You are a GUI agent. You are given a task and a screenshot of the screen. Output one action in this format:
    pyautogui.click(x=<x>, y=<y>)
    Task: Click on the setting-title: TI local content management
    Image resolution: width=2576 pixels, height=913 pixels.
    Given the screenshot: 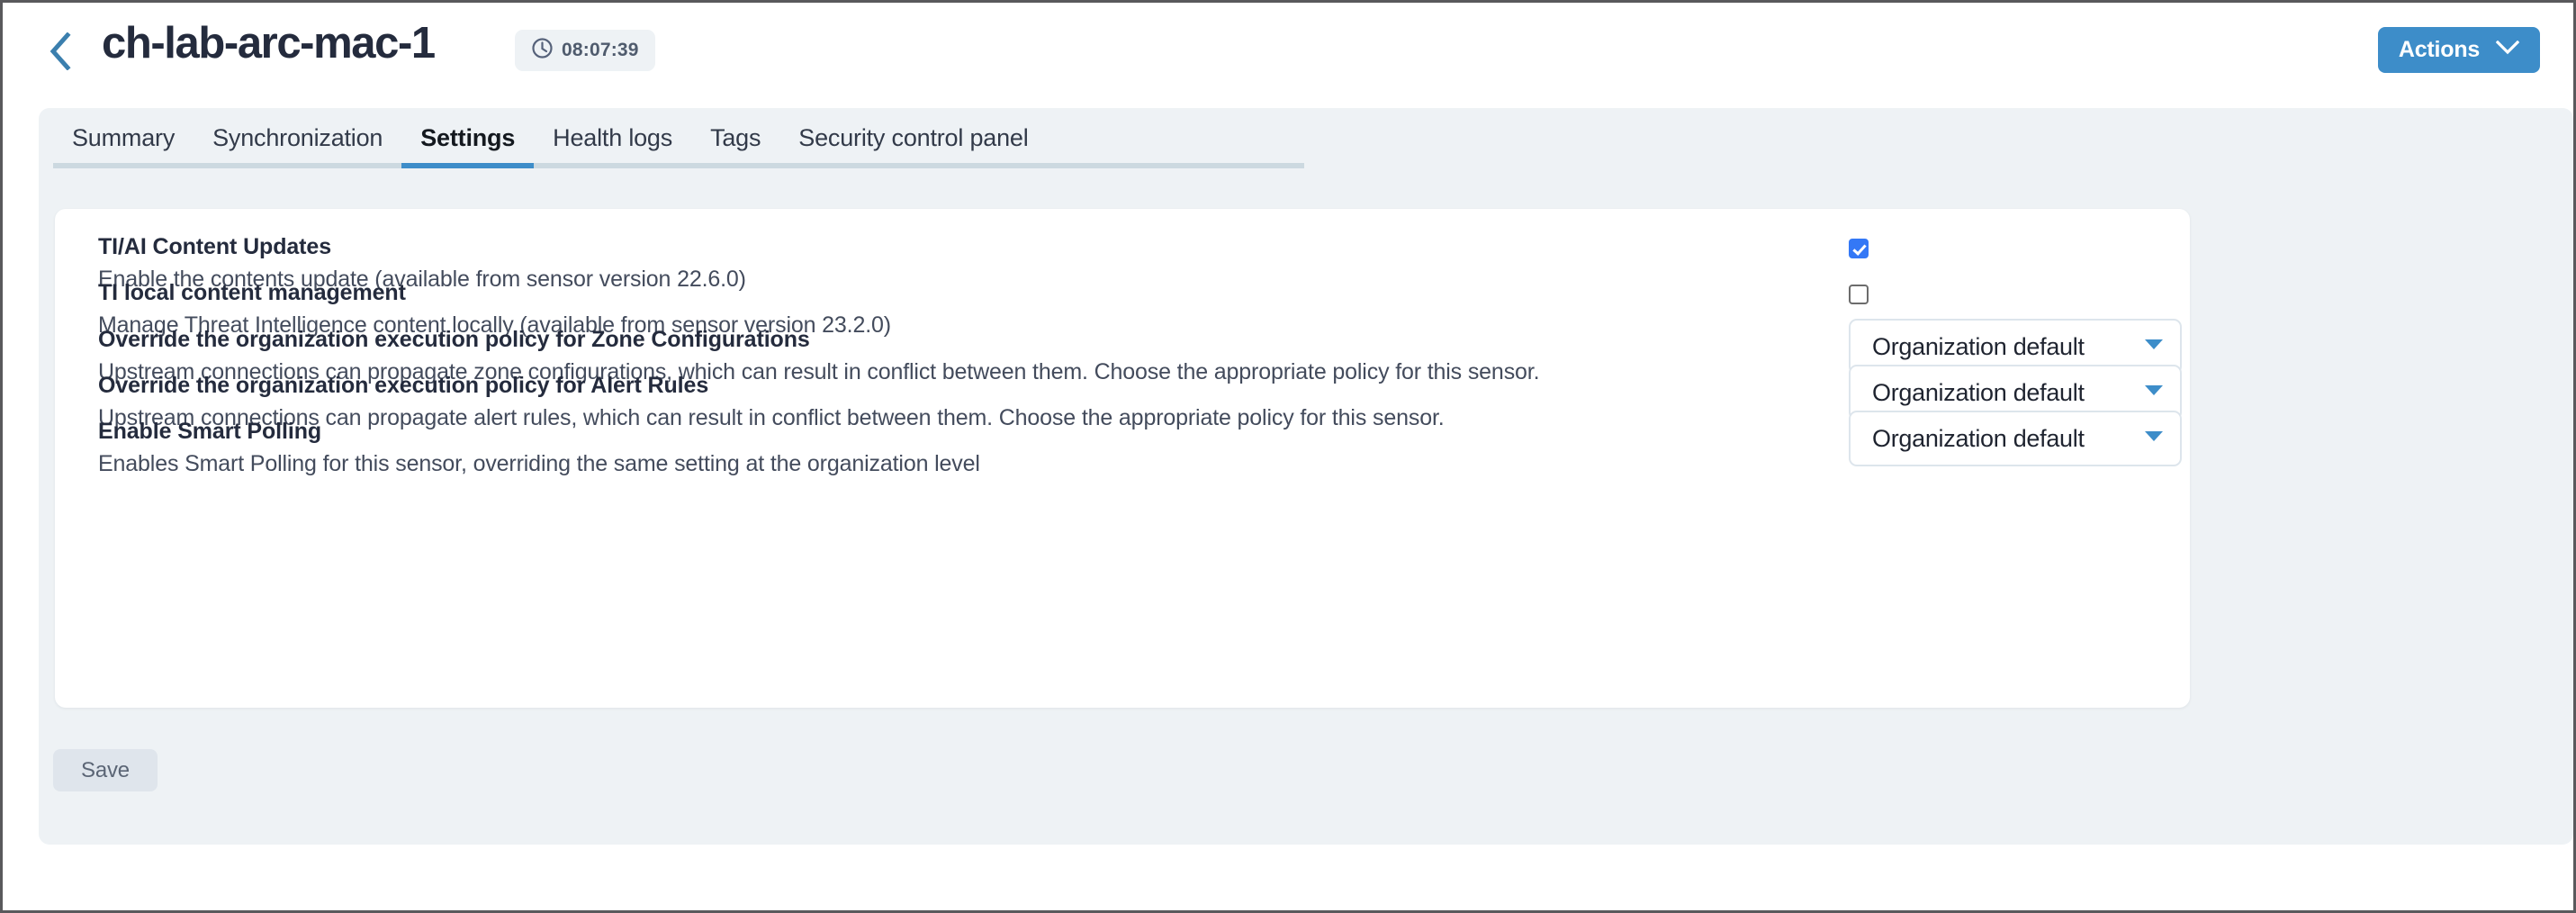 What is the action you would take?
    pyautogui.click(x=252, y=292)
    